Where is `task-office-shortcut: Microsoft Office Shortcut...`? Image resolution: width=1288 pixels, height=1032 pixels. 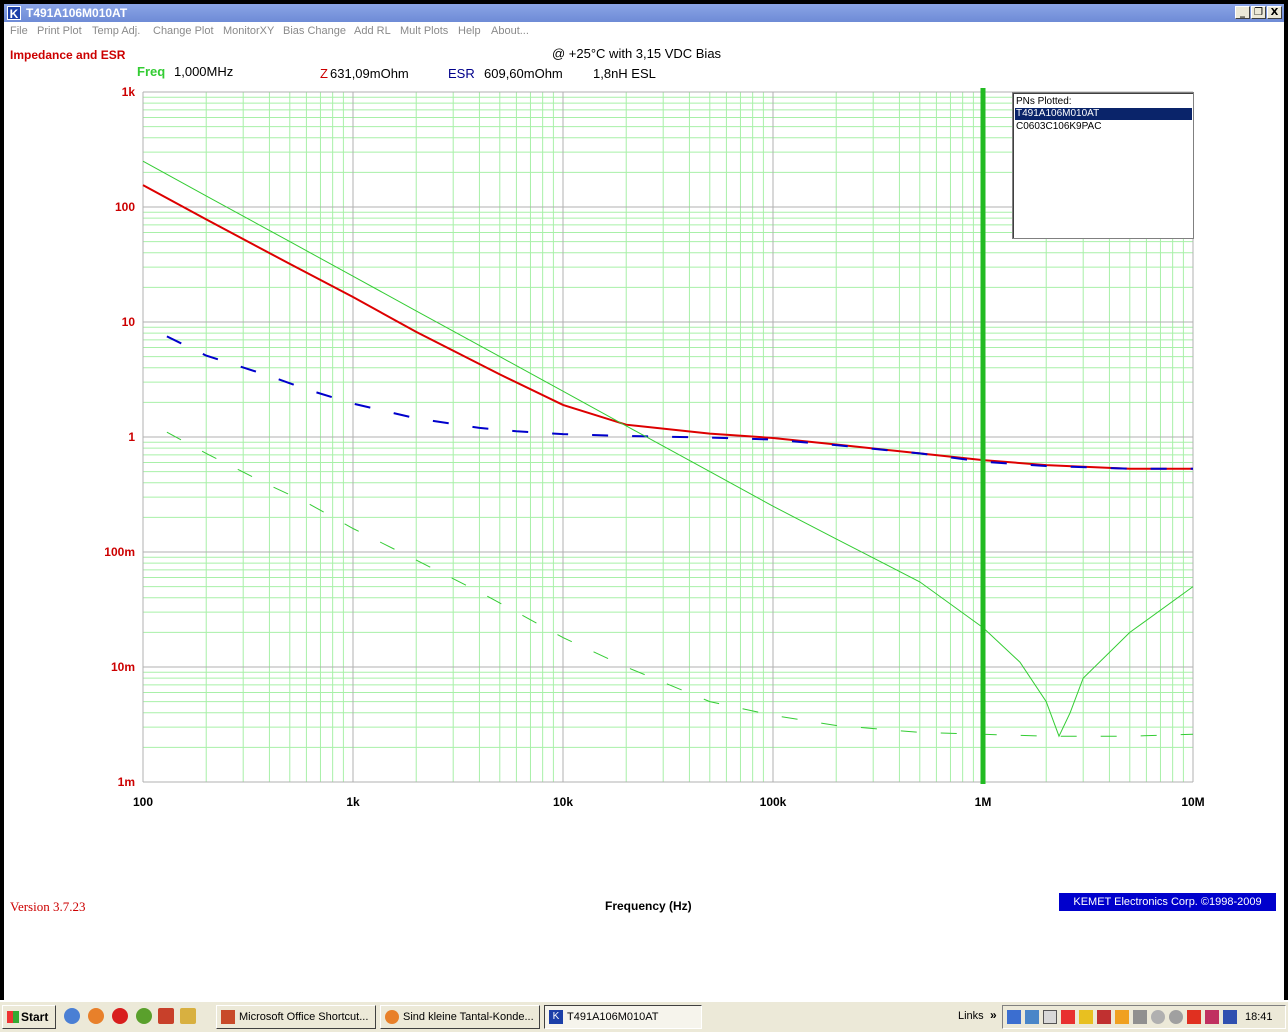 task-office-shortcut: Microsoft Office Shortcut... is located at coordinates (296, 1017).